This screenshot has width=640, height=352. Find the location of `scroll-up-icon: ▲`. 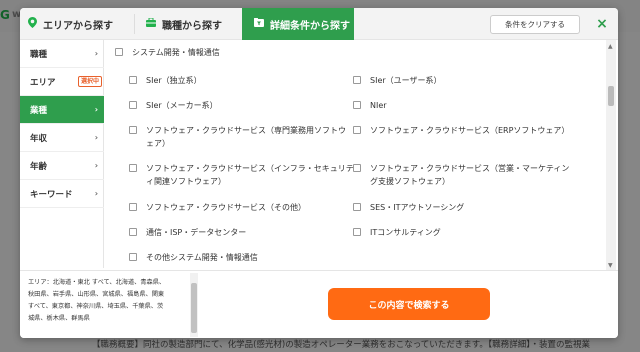

scroll-up-icon: ▲ is located at coordinates (610, 46).